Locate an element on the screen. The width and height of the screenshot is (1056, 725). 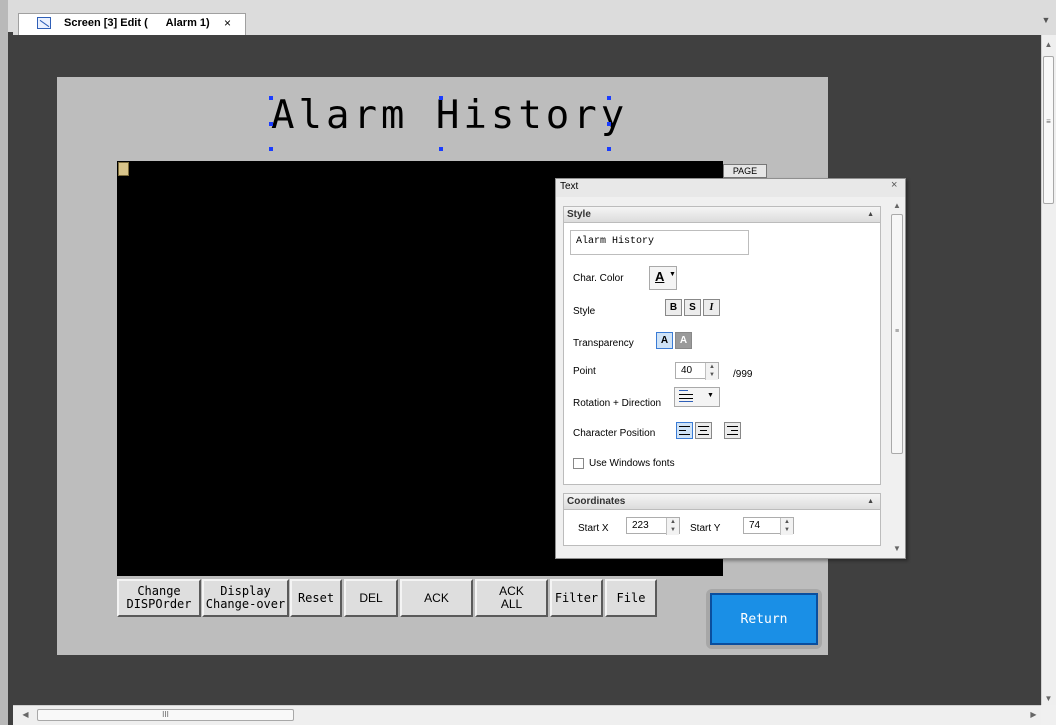
point-label: Point is located at coordinates (584, 371).